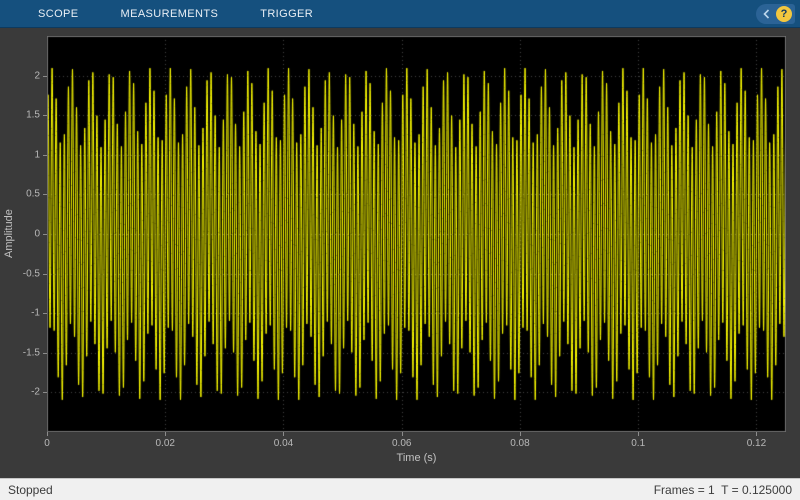 The width and height of the screenshot is (800, 500). I want to click on toolstrip-tabs: SCOPE MEASUREMENTS TRIGGER, so click(156, 13).